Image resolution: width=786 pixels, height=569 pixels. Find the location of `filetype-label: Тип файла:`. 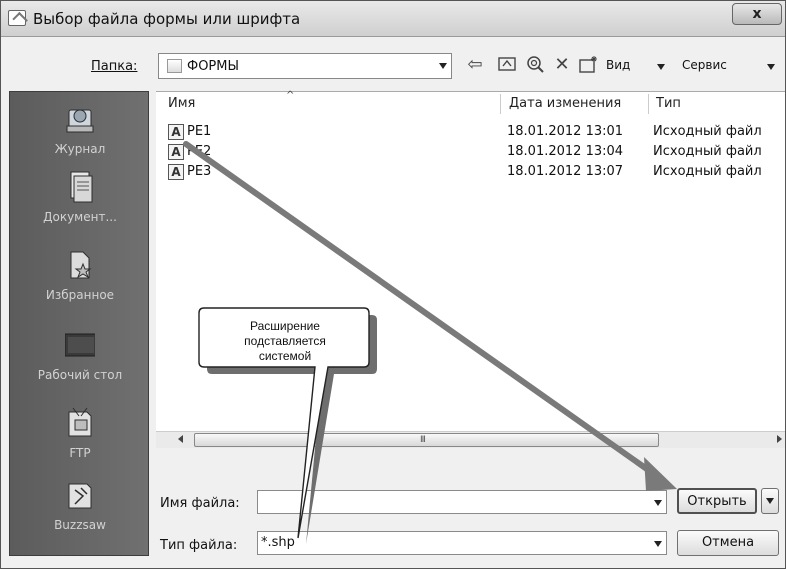

filetype-label: Тип файла: is located at coordinates (199, 545).